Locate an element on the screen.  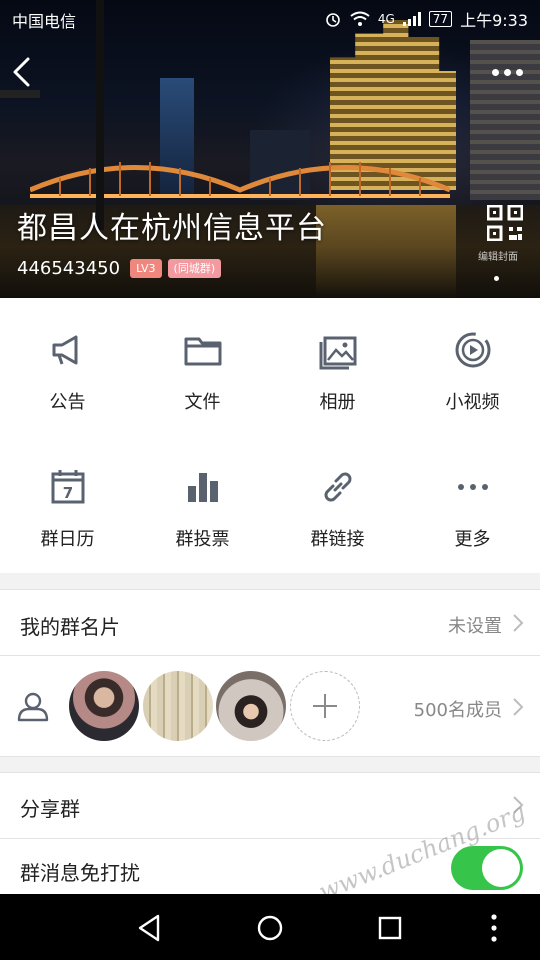
cover-page-indicator is located at coordinates (496, 278).